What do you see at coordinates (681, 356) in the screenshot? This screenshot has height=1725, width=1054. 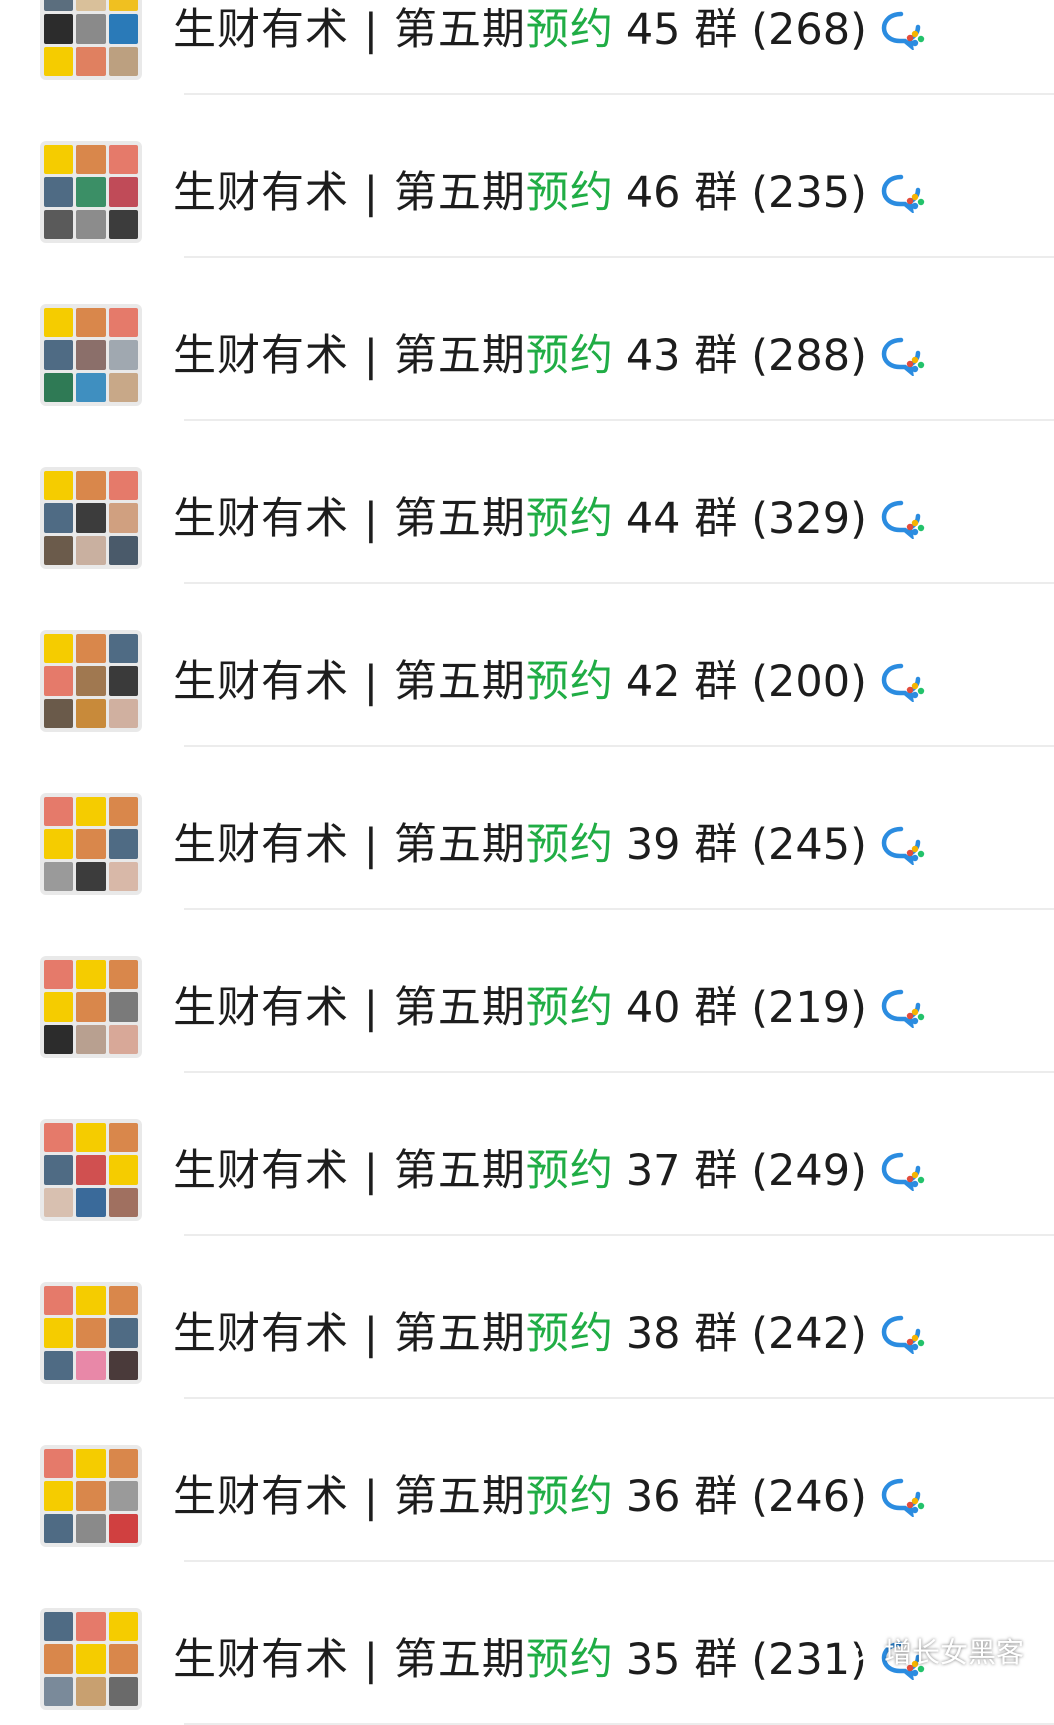 I see `group-number: 43 群` at bounding box center [681, 356].